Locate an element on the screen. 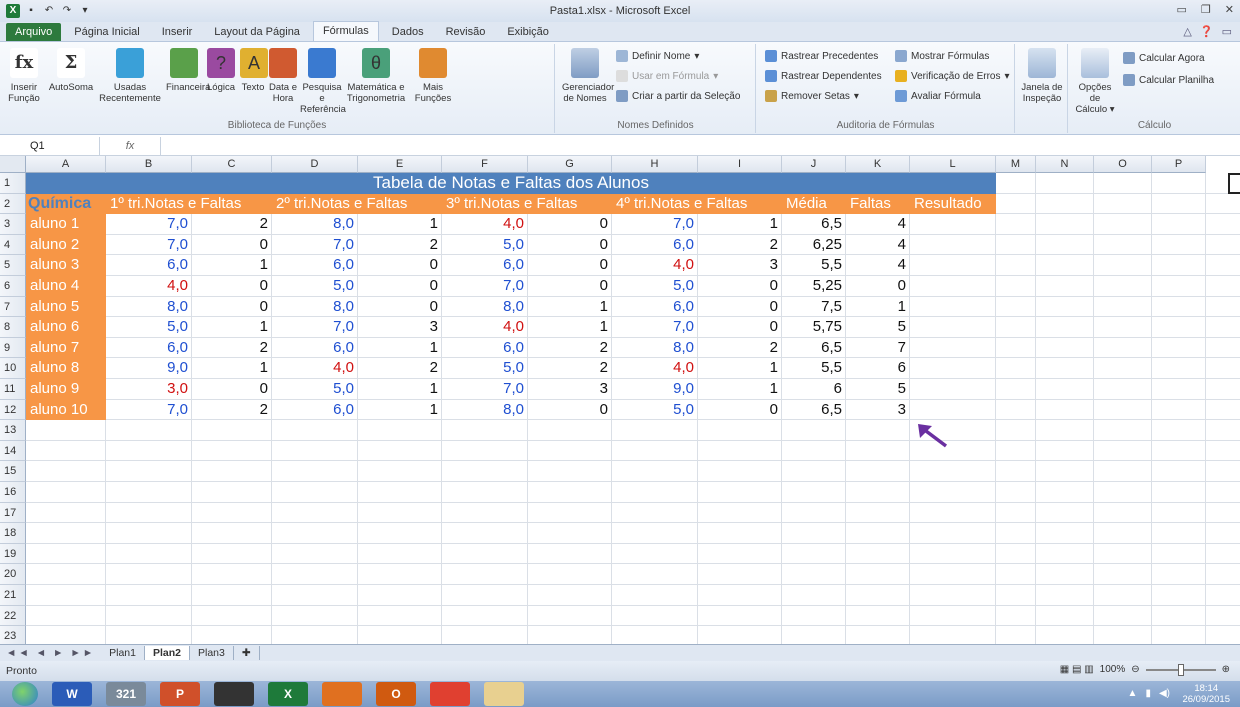  select-all-corner is located at coordinates (13, 164).